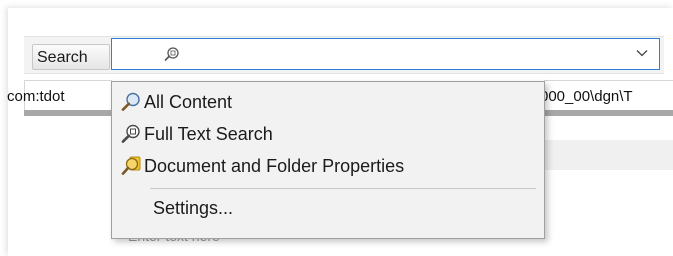 This screenshot has width=673, height=256. I want to click on path-scrollbar-right, so click(608, 113).